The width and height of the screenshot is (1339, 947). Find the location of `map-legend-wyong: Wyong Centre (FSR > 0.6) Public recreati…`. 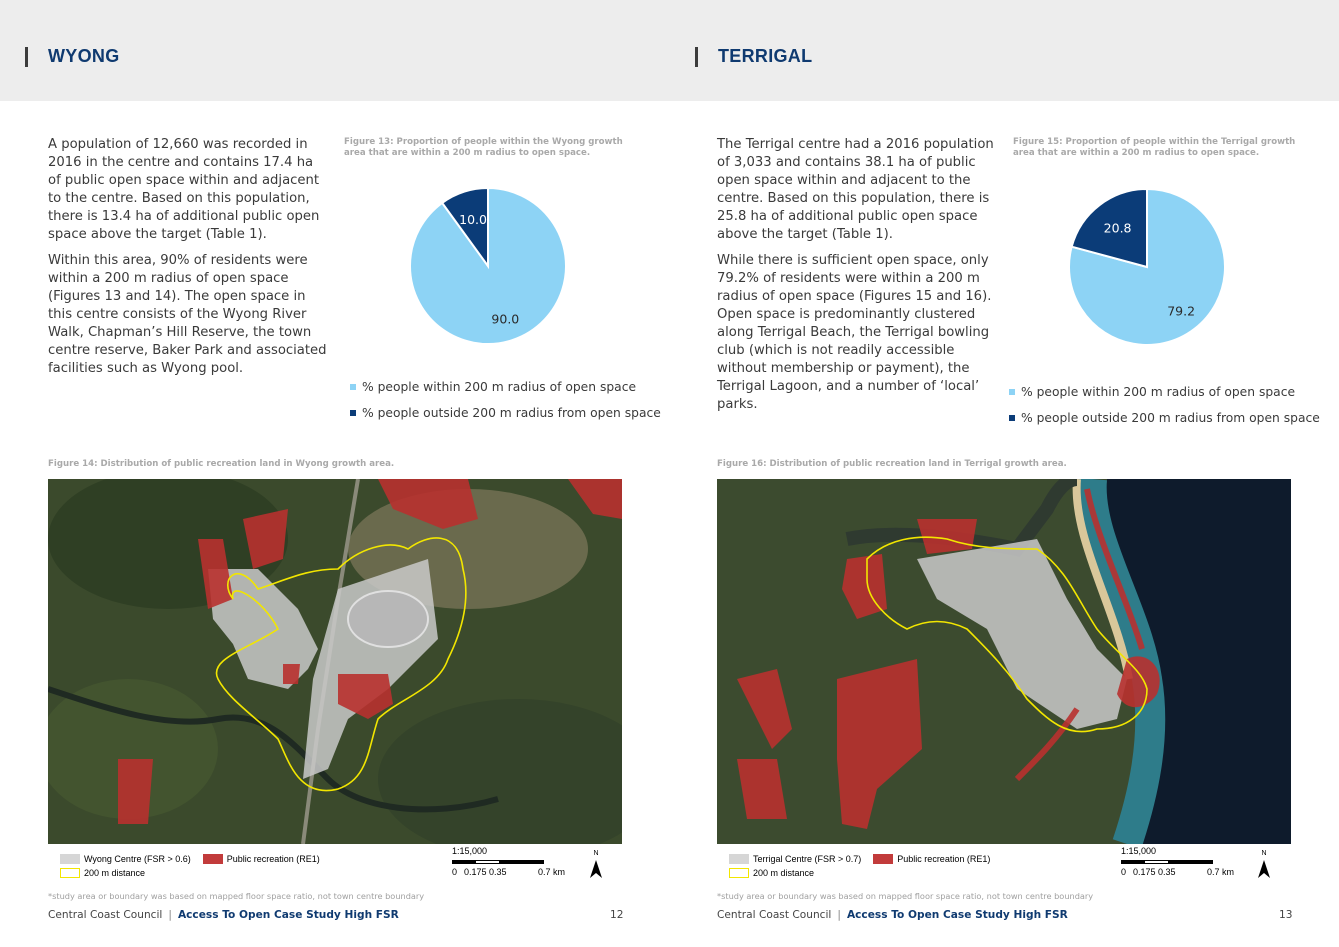

map-legend-wyong: Wyong Centre (FSR > 0.6) Public recreati… is located at coordinates (190, 866).